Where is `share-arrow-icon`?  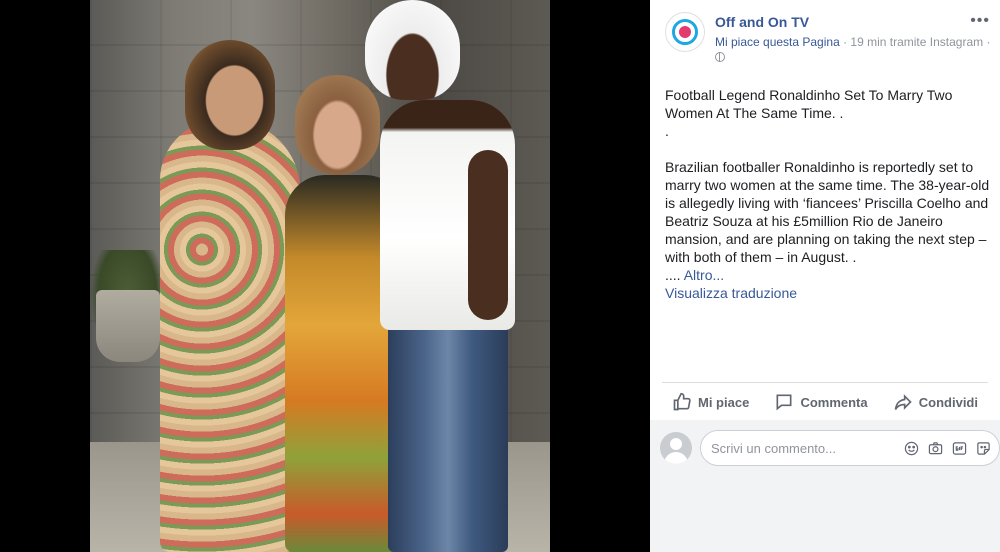
share-arrow-icon is located at coordinates (903, 402).